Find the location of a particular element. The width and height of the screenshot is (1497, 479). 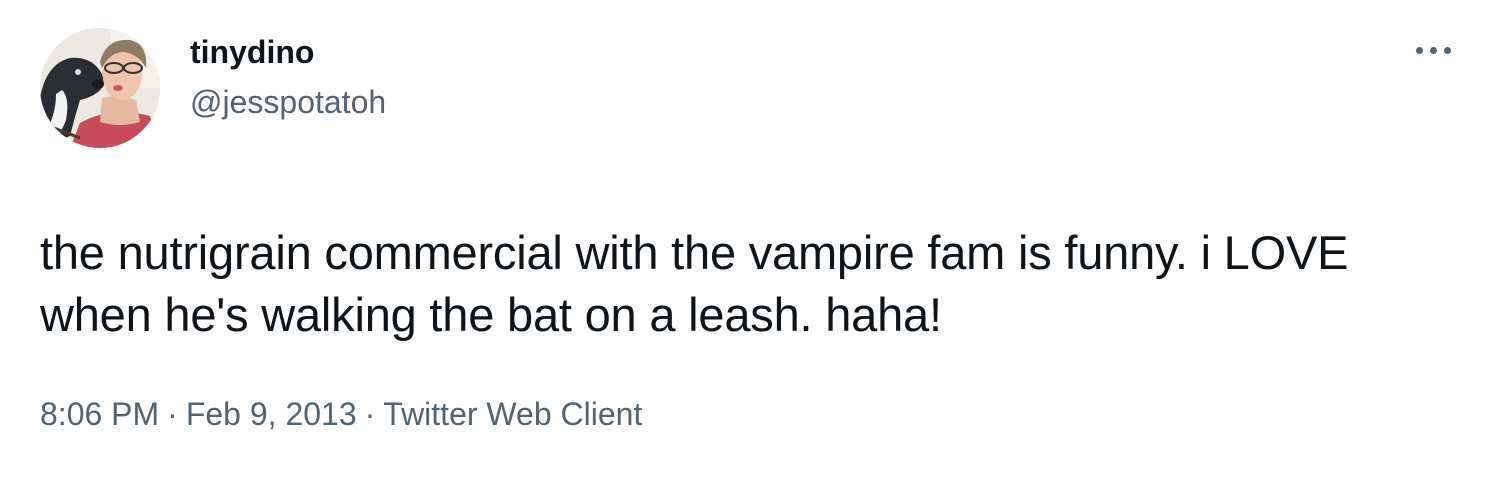

avatar-photo is located at coordinates (100, 88).